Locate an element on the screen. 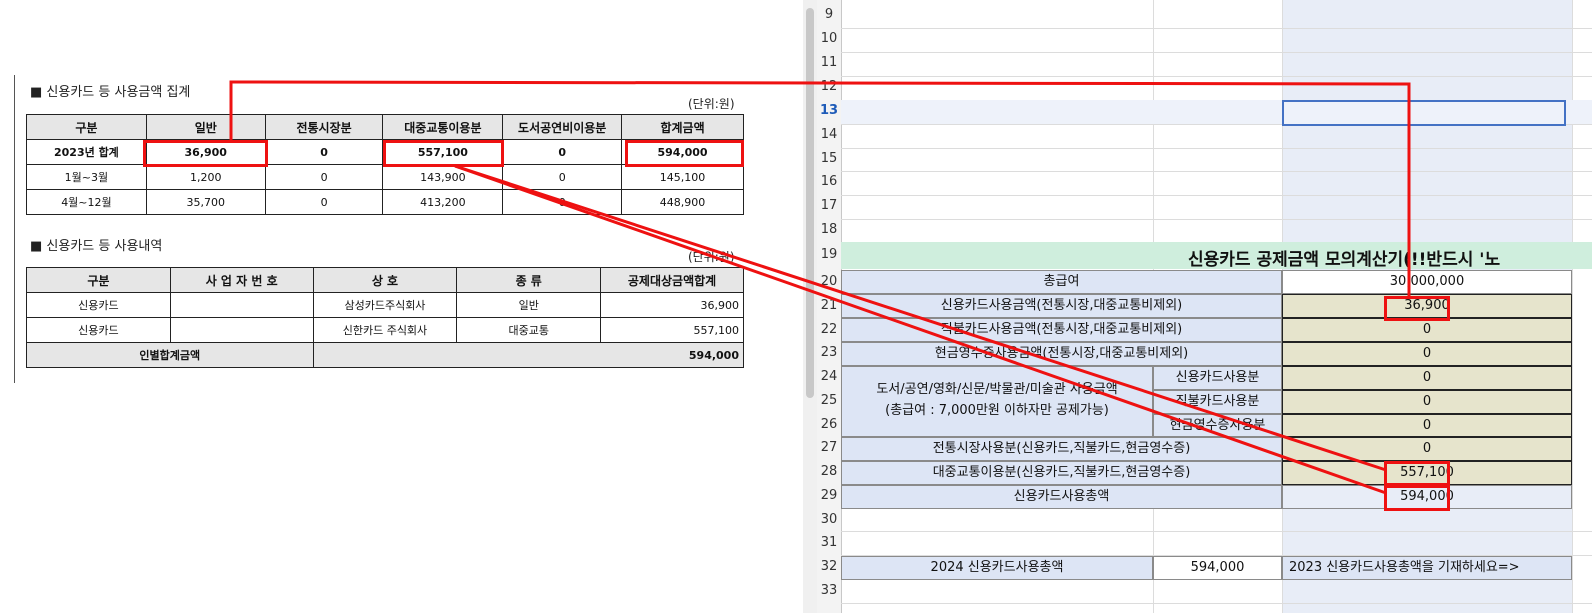  row-number: 9 is located at coordinates (829, 14).